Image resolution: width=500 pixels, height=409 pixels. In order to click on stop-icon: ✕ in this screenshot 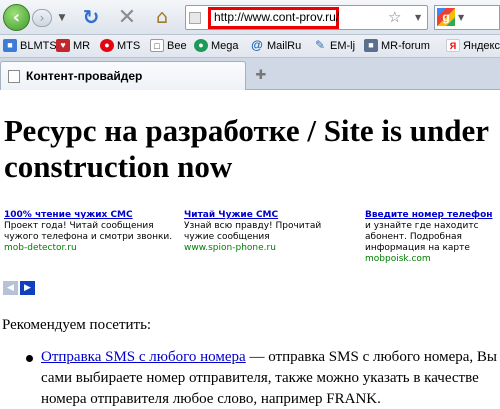, I will do `click(127, 17)`.